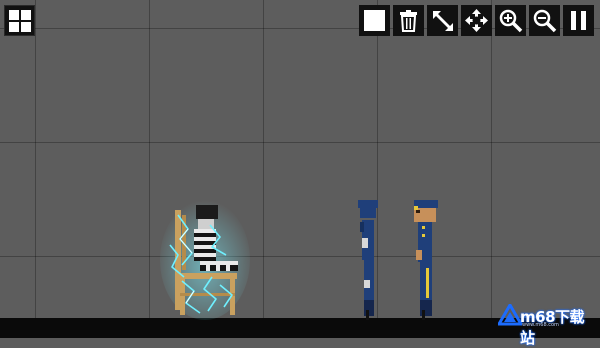 The height and width of the screenshot is (348, 600). Describe the element at coordinates (510, 315) in the screenshot. I see `logo-icon` at that location.